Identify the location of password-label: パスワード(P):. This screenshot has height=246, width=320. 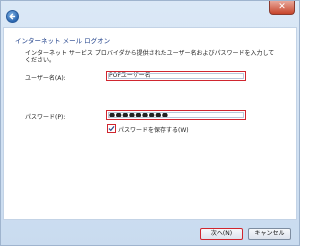
(45, 117).